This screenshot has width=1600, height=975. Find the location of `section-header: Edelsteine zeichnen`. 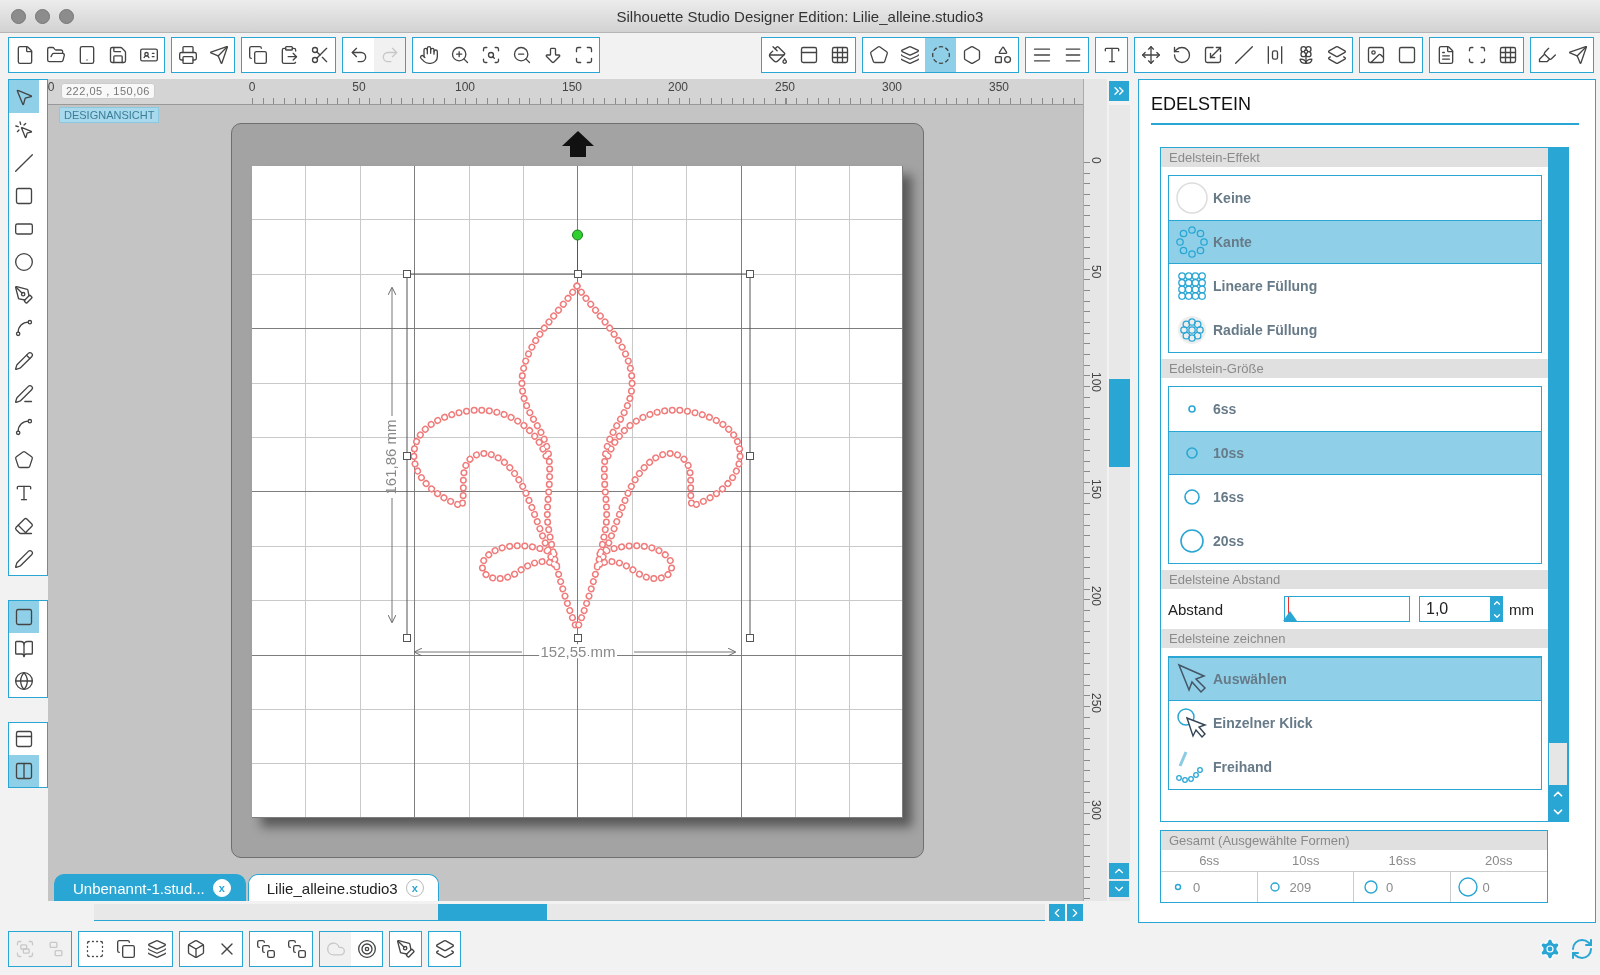

section-header: Edelsteine zeichnen is located at coordinates (1354, 638).